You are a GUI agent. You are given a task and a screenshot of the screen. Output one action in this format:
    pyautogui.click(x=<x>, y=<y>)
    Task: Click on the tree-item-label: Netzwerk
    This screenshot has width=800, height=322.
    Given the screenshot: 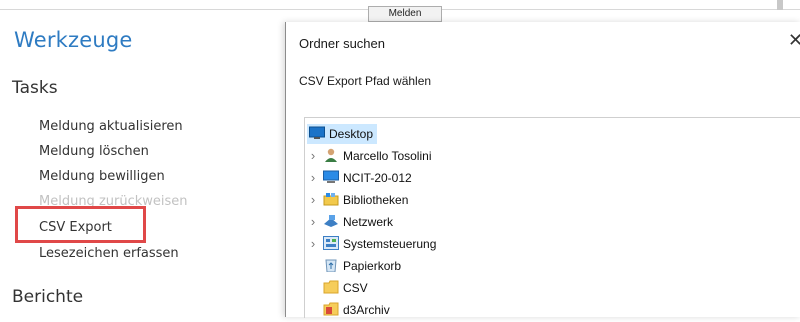 What is the action you would take?
    pyautogui.click(x=368, y=222)
    